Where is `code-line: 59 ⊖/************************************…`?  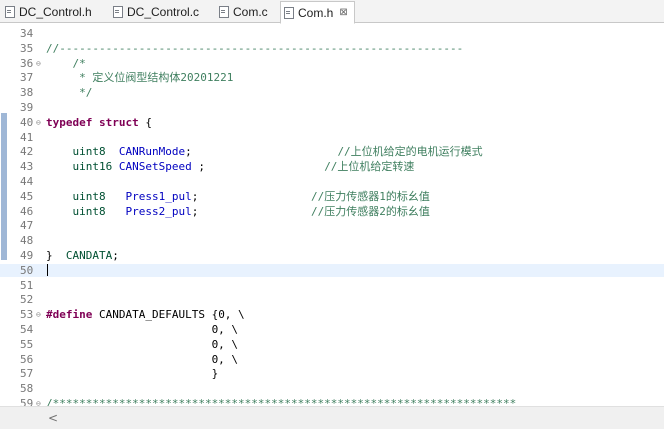 code-line: 59 ⊖/************************************… is located at coordinates (332, 401).